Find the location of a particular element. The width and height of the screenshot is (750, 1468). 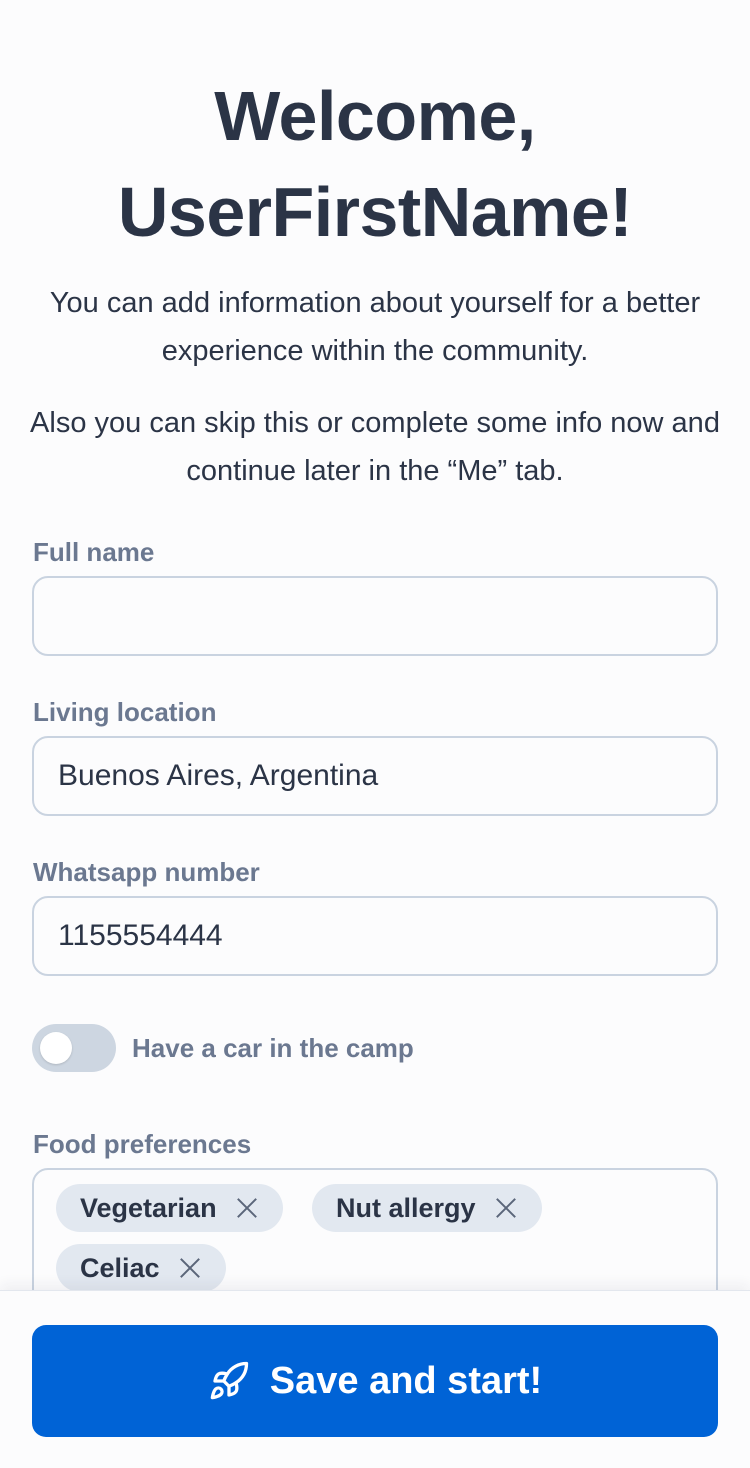

car-toggle-row: Have a car in the camp is located at coordinates (223, 1048).